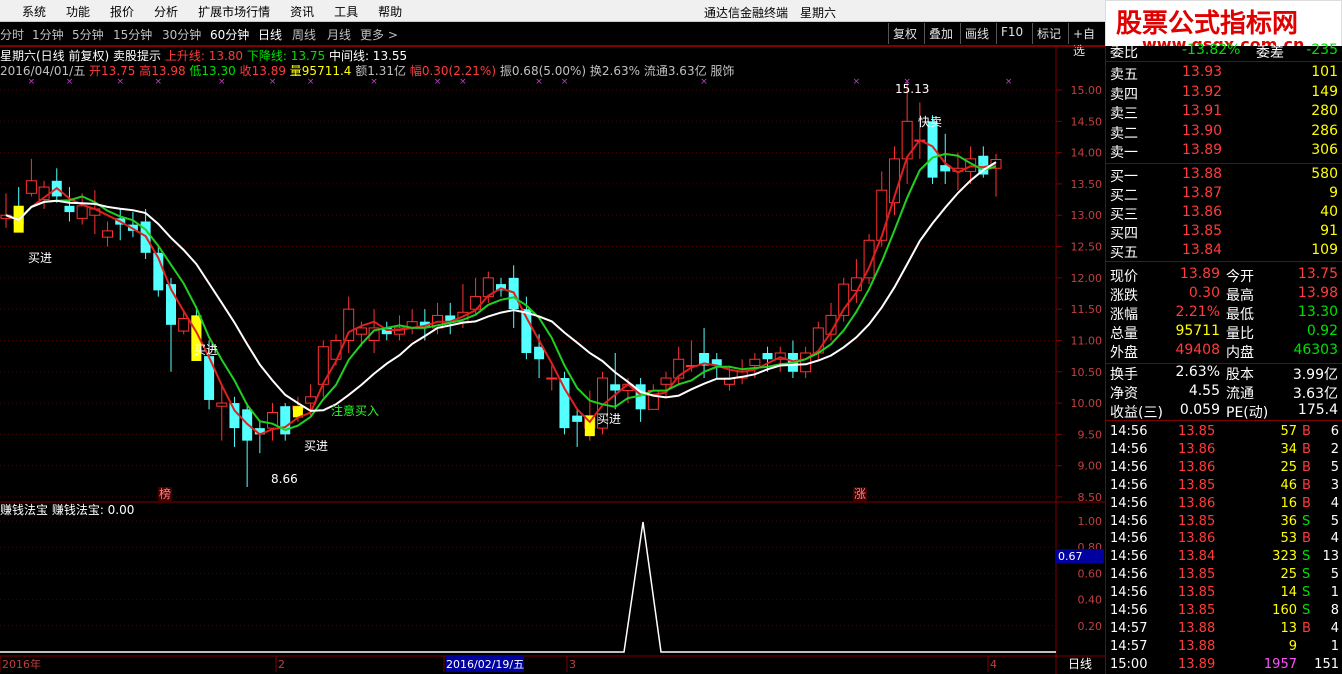  What do you see at coordinates (1288, 575) in the screenshot?
I see `tick-volume: 25` at bounding box center [1288, 575].